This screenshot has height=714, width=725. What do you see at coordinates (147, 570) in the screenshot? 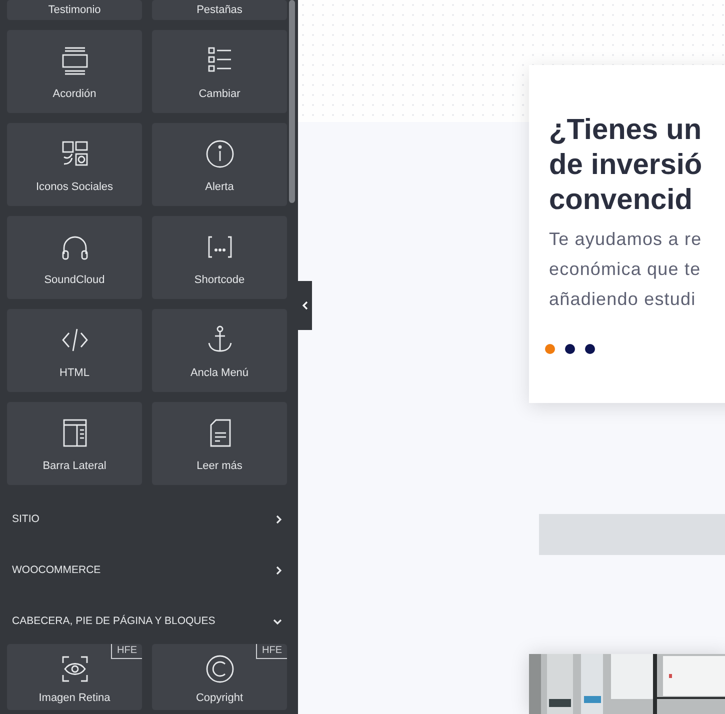
I see `category-header: WOOCOMMERCE` at bounding box center [147, 570].